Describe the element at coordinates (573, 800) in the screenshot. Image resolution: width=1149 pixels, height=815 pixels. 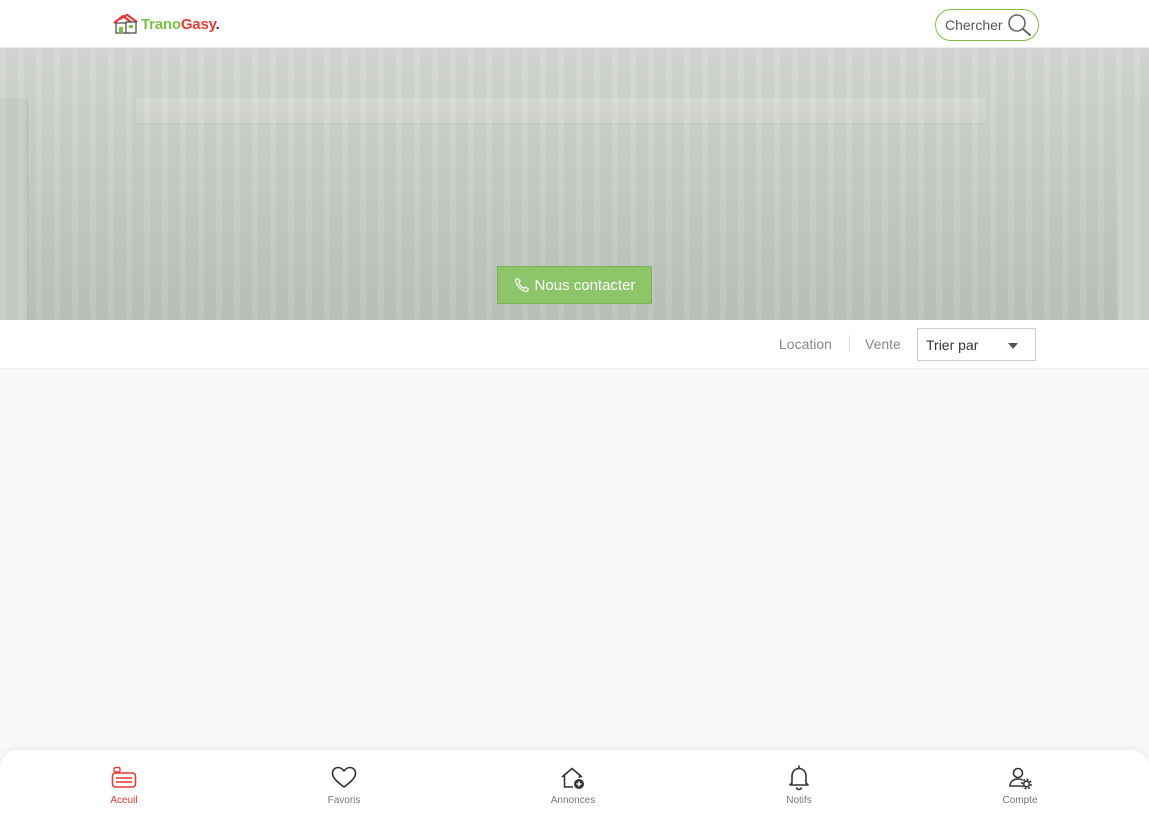
I see `nav-label-listings: Annonces` at that location.